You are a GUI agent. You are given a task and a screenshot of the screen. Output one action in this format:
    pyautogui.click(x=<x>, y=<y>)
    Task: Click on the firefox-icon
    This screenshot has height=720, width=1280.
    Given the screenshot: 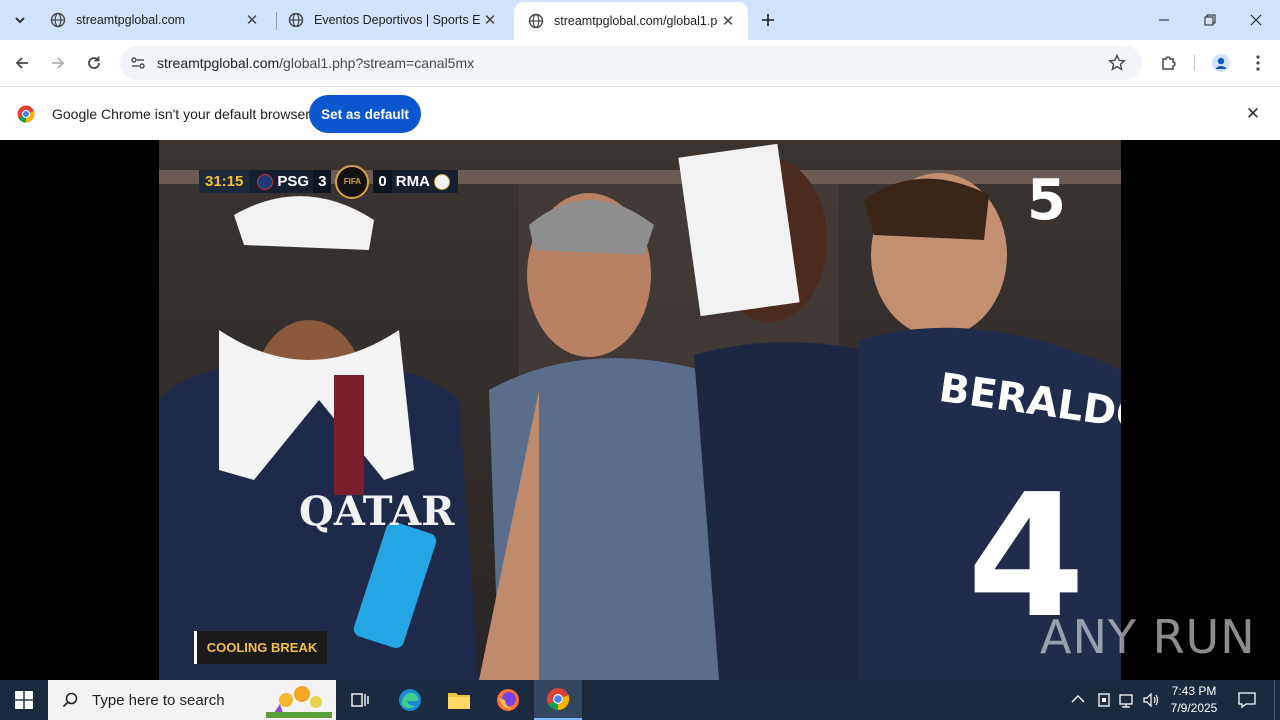 What is the action you would take?
    pyautogui.click(x=508, y=700)
    